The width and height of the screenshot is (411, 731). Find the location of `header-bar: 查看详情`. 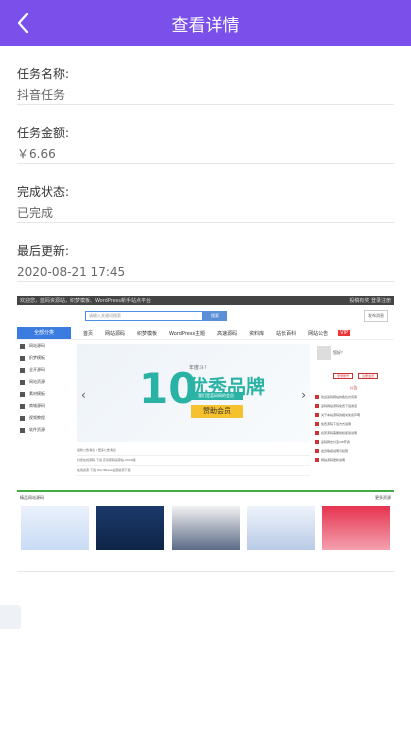

header-bar: 查看详情 is located at coordinates (205, 23).